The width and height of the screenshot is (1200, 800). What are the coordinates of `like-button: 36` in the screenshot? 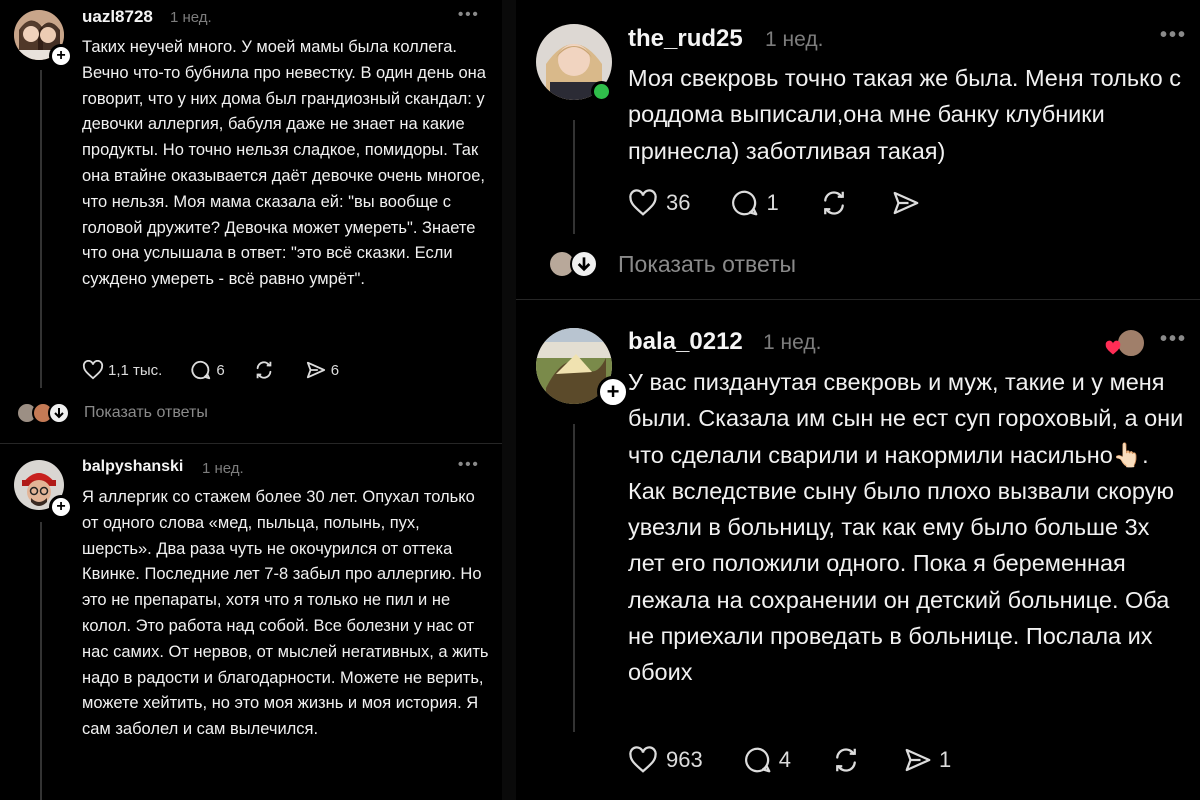 It's located at (659, 203).